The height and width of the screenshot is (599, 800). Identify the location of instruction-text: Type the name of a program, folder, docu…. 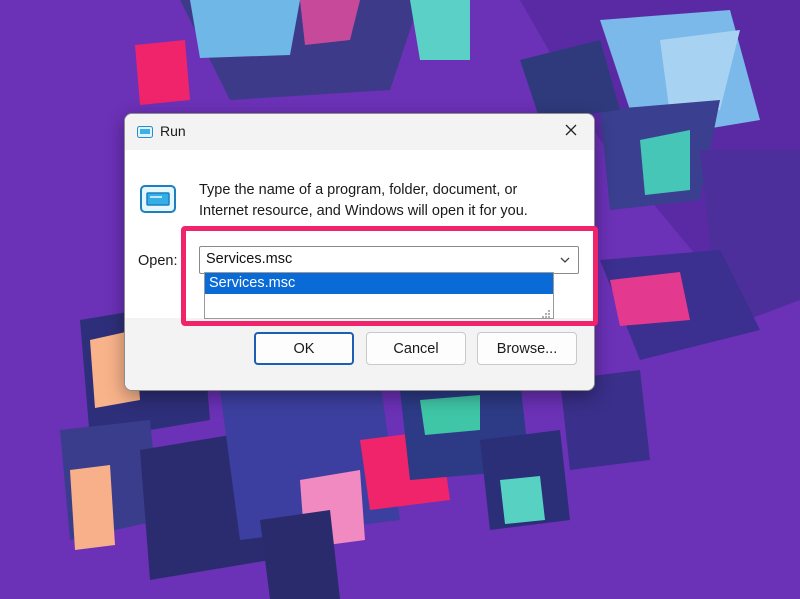
(363, 200).